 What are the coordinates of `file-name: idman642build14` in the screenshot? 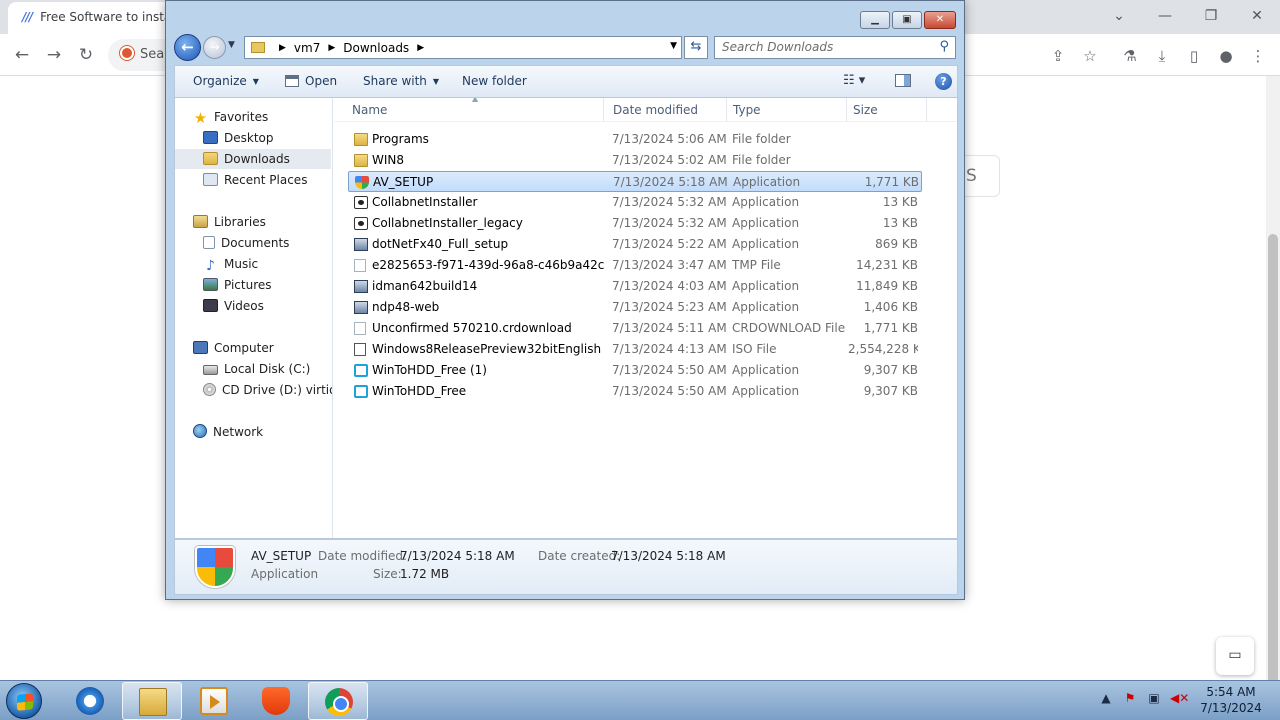 It's located at (425, 286).